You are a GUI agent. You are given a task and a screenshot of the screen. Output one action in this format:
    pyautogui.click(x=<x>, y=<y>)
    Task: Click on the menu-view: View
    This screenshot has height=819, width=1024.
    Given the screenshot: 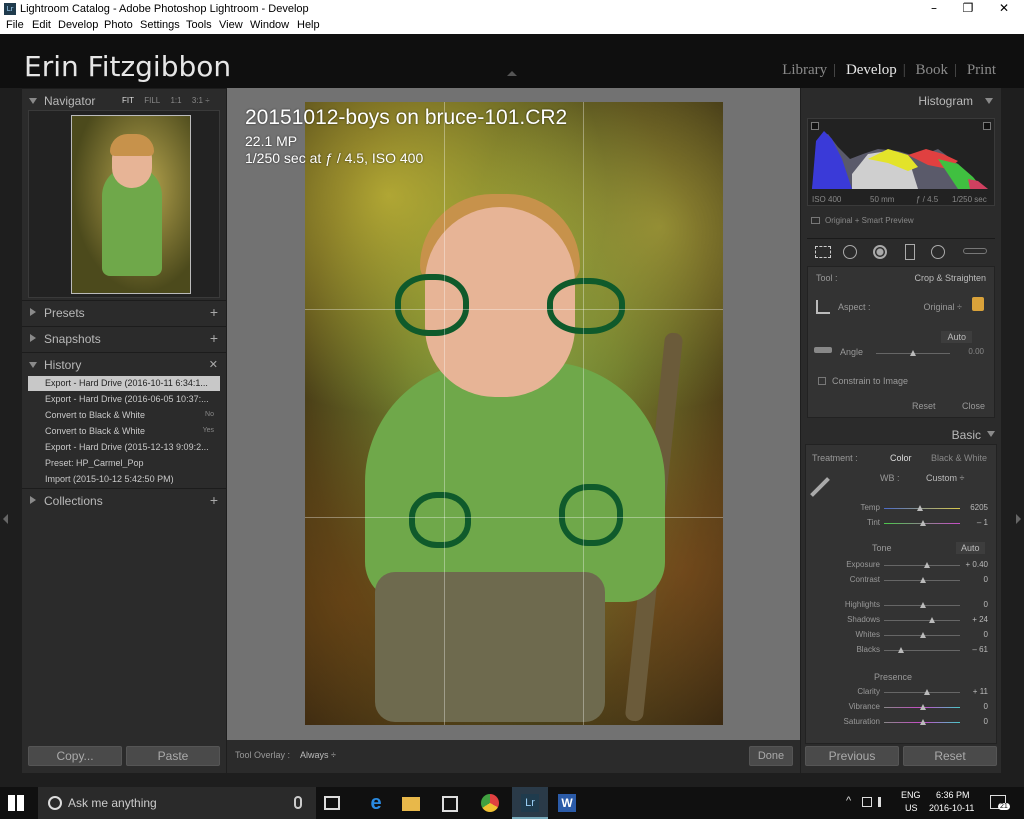 What is the action you would take?
    pyautogui.click(x=231, y=25)
    